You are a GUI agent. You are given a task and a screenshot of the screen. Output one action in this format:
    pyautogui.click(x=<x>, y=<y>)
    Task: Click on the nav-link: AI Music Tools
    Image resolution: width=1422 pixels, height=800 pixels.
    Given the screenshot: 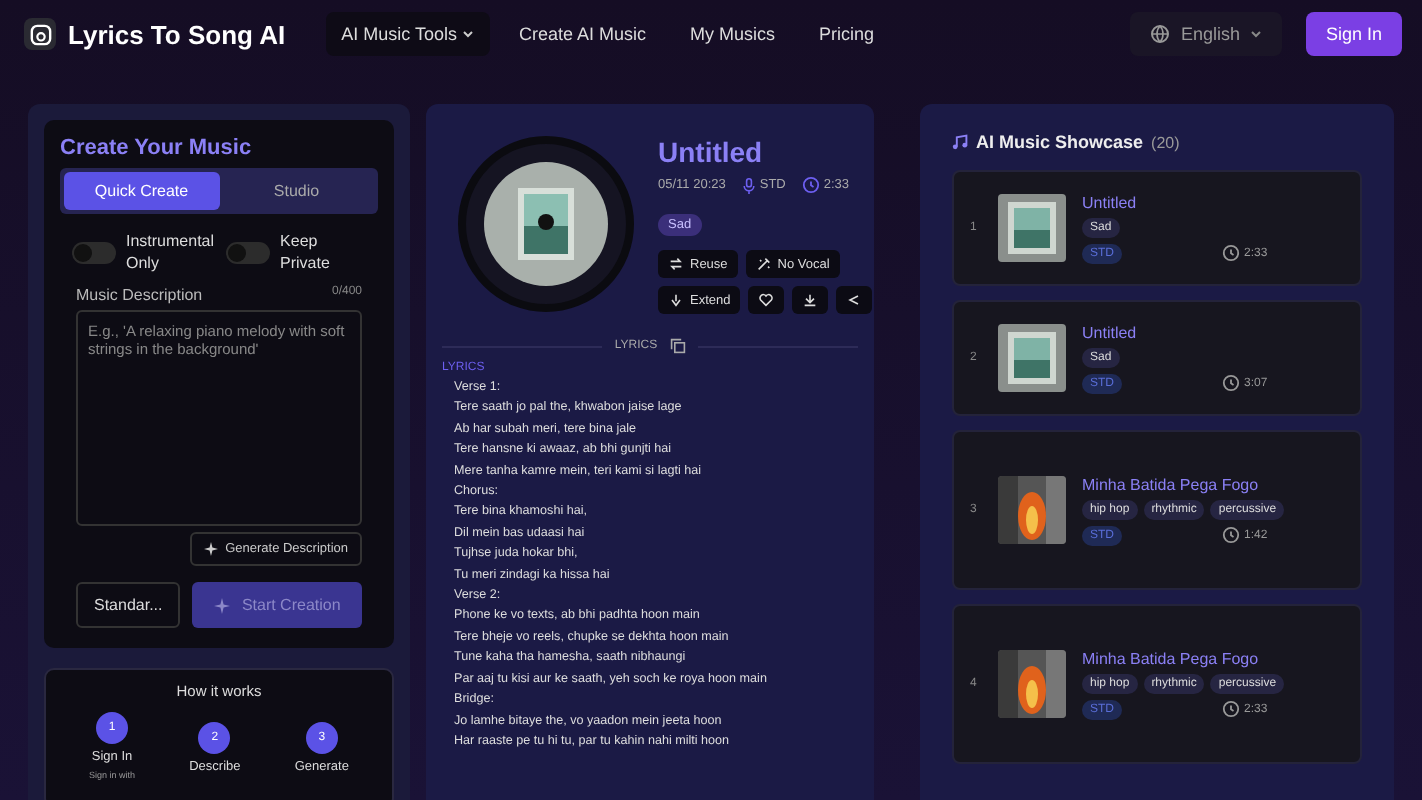 What is the action you would take?
    pyautogui.click(x=408, y=34)
    